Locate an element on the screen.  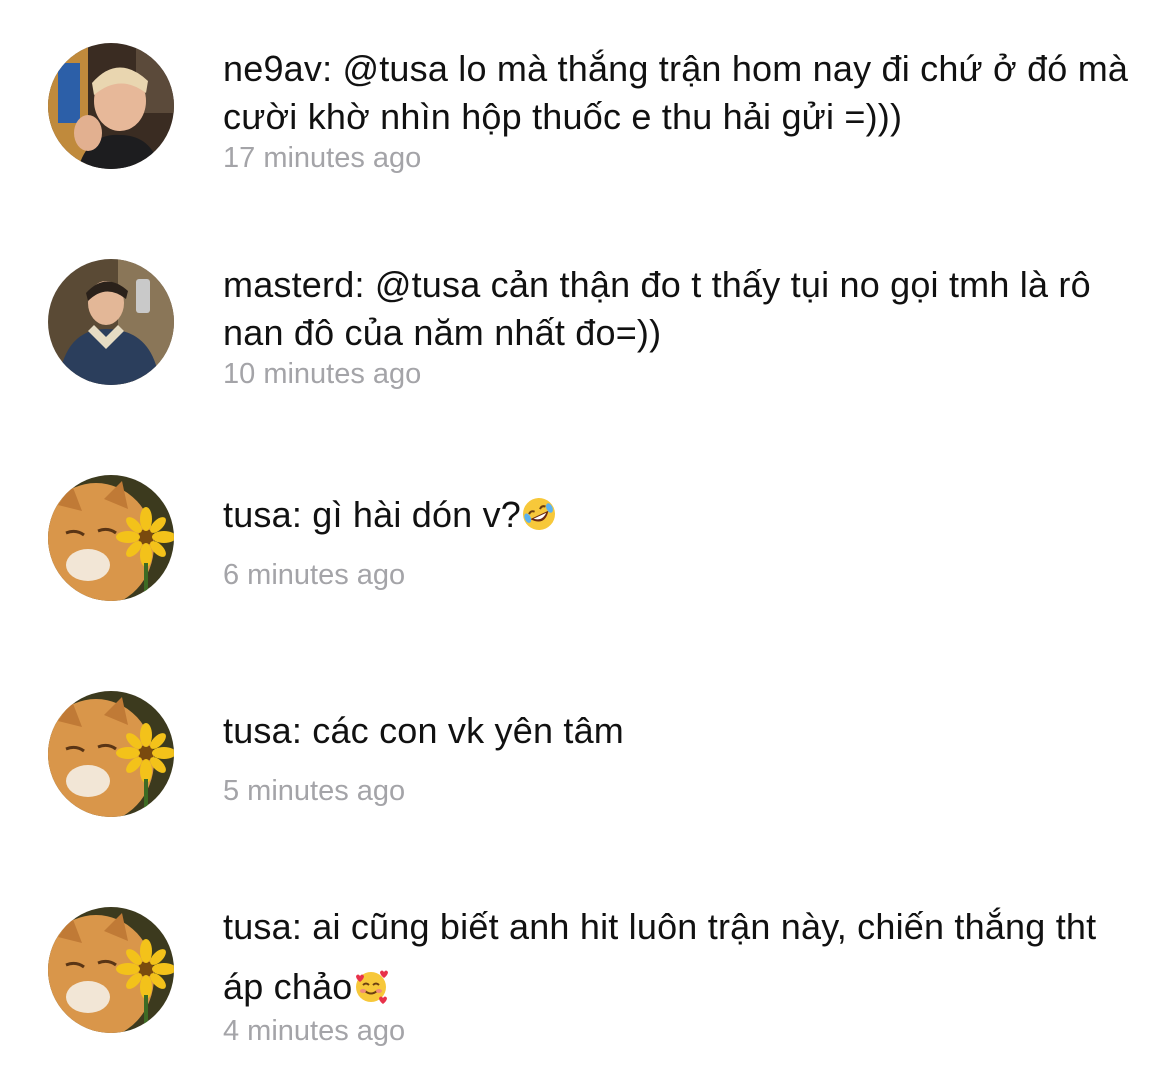
comment-text-body: tusa: gì hài dón v? is located at coordinates (372, 514).